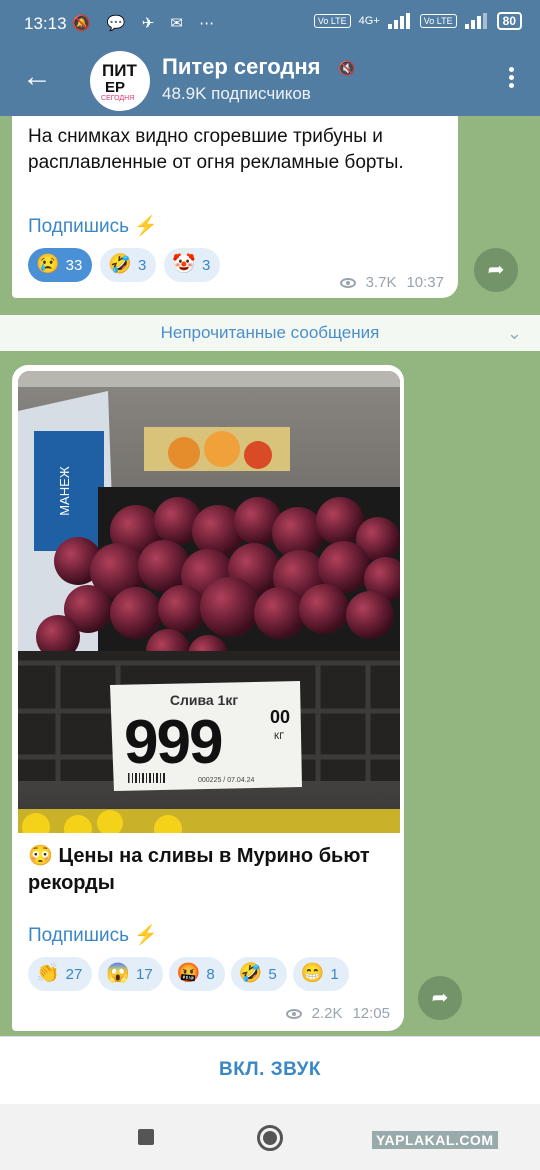 This screenshot has width=540, height=1170. Describe the element at coordinates (115, 87) in the screenshot. I see `avatar-text-2: ЕР` at that location.